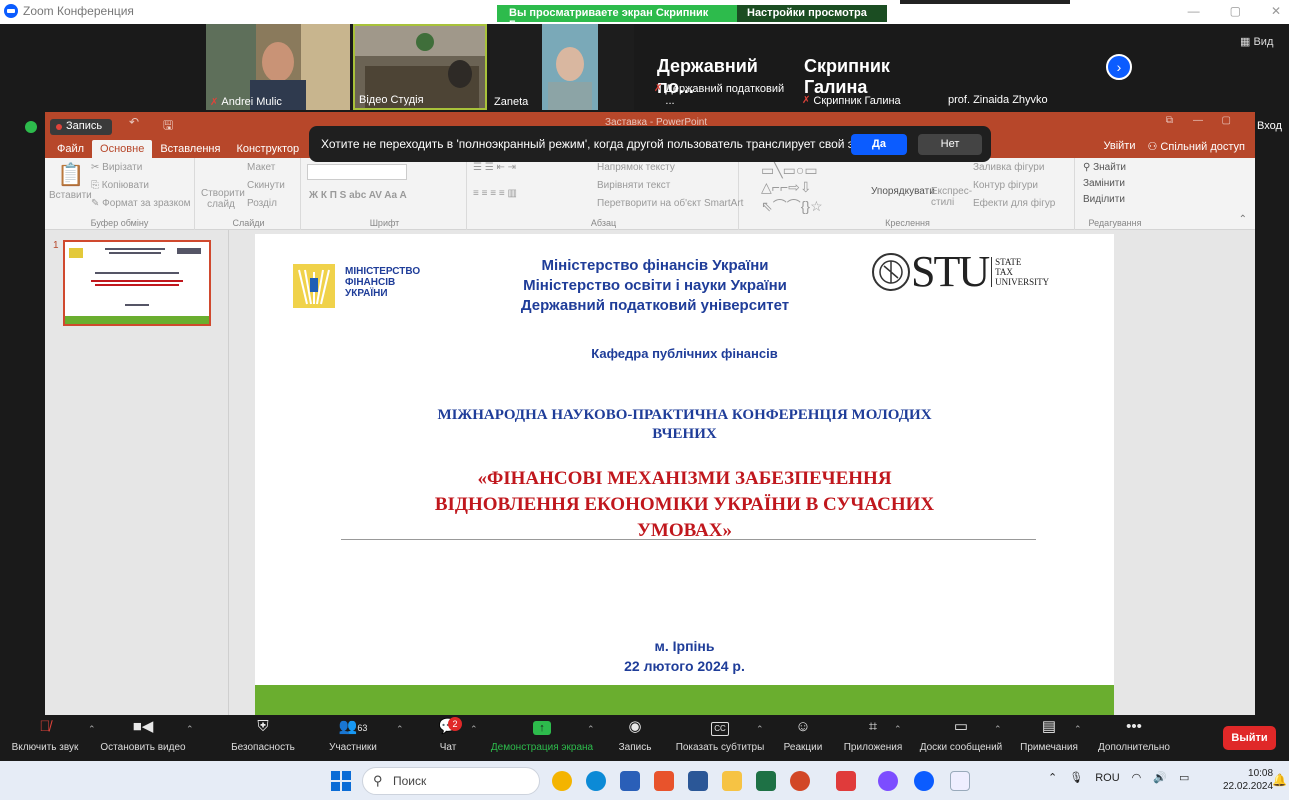  I want to click on new-slide-button: Створити слайд, so click(223, 199).